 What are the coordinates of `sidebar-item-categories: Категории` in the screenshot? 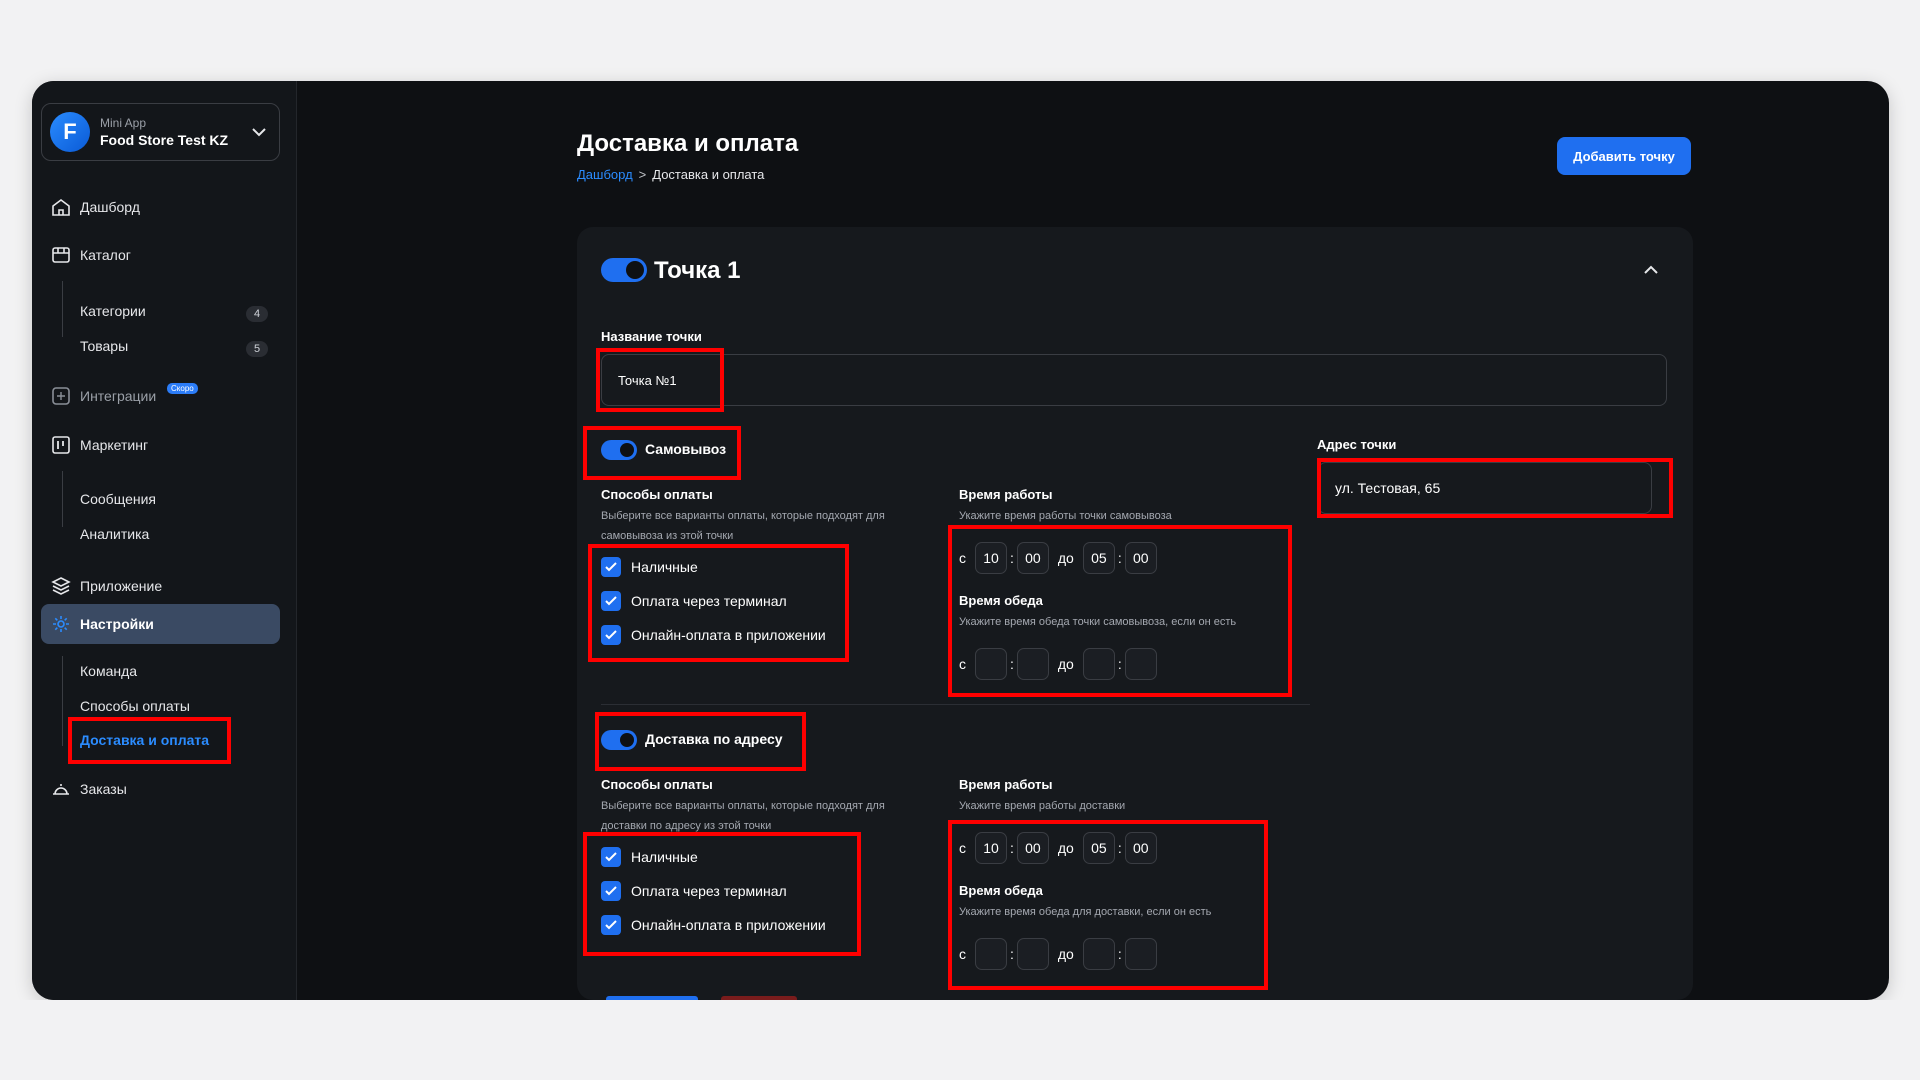 It's located at (113, 311).